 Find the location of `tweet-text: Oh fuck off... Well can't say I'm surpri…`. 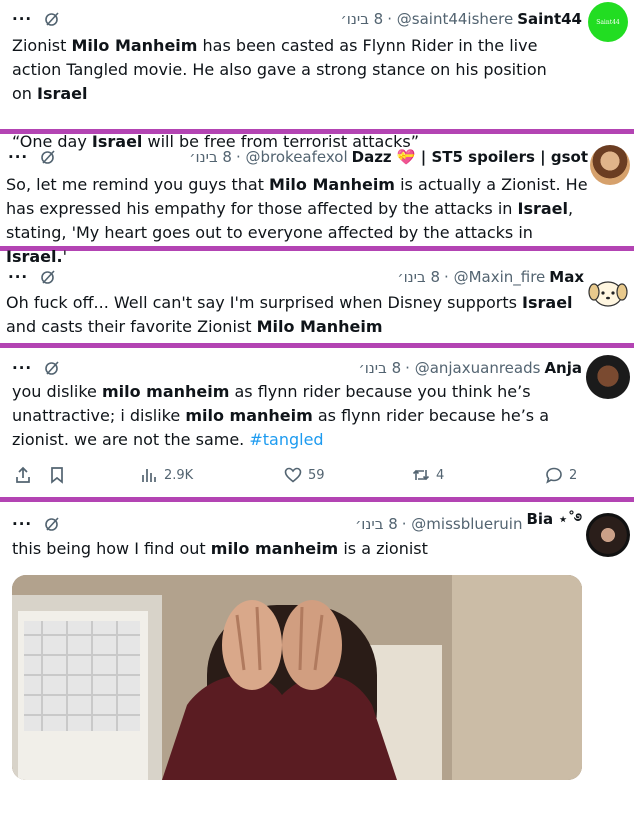

tweet-text: Oh fuck off... Well can't say I'm surpri… is located at coordinates (289, 314).